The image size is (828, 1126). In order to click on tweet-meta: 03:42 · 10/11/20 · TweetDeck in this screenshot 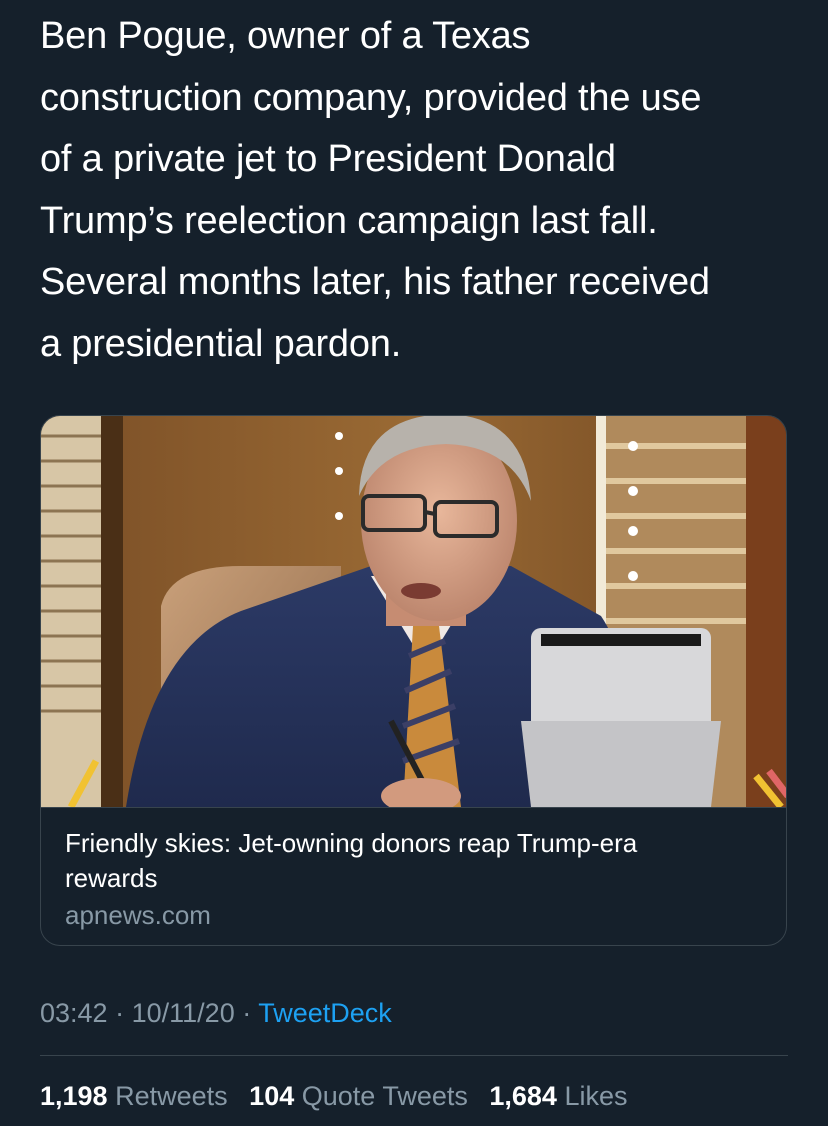, I will do `click(216, 1013)`.